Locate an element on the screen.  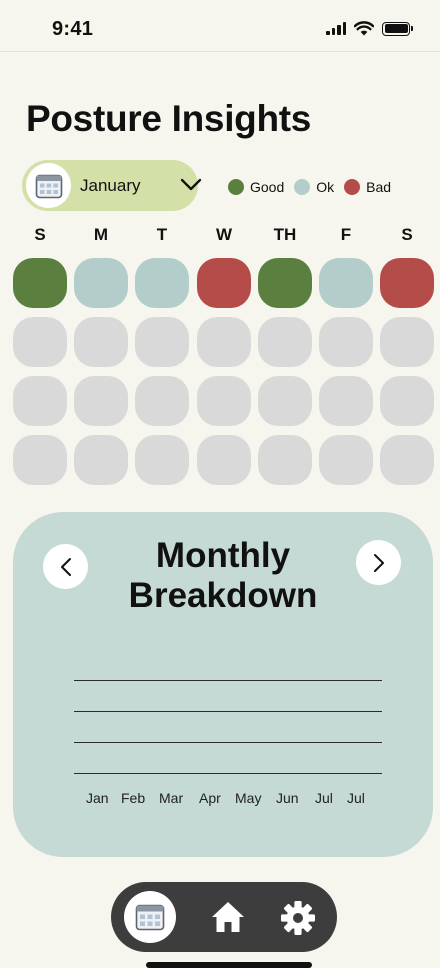
wifi-icon is located at coordinates (364, 28).